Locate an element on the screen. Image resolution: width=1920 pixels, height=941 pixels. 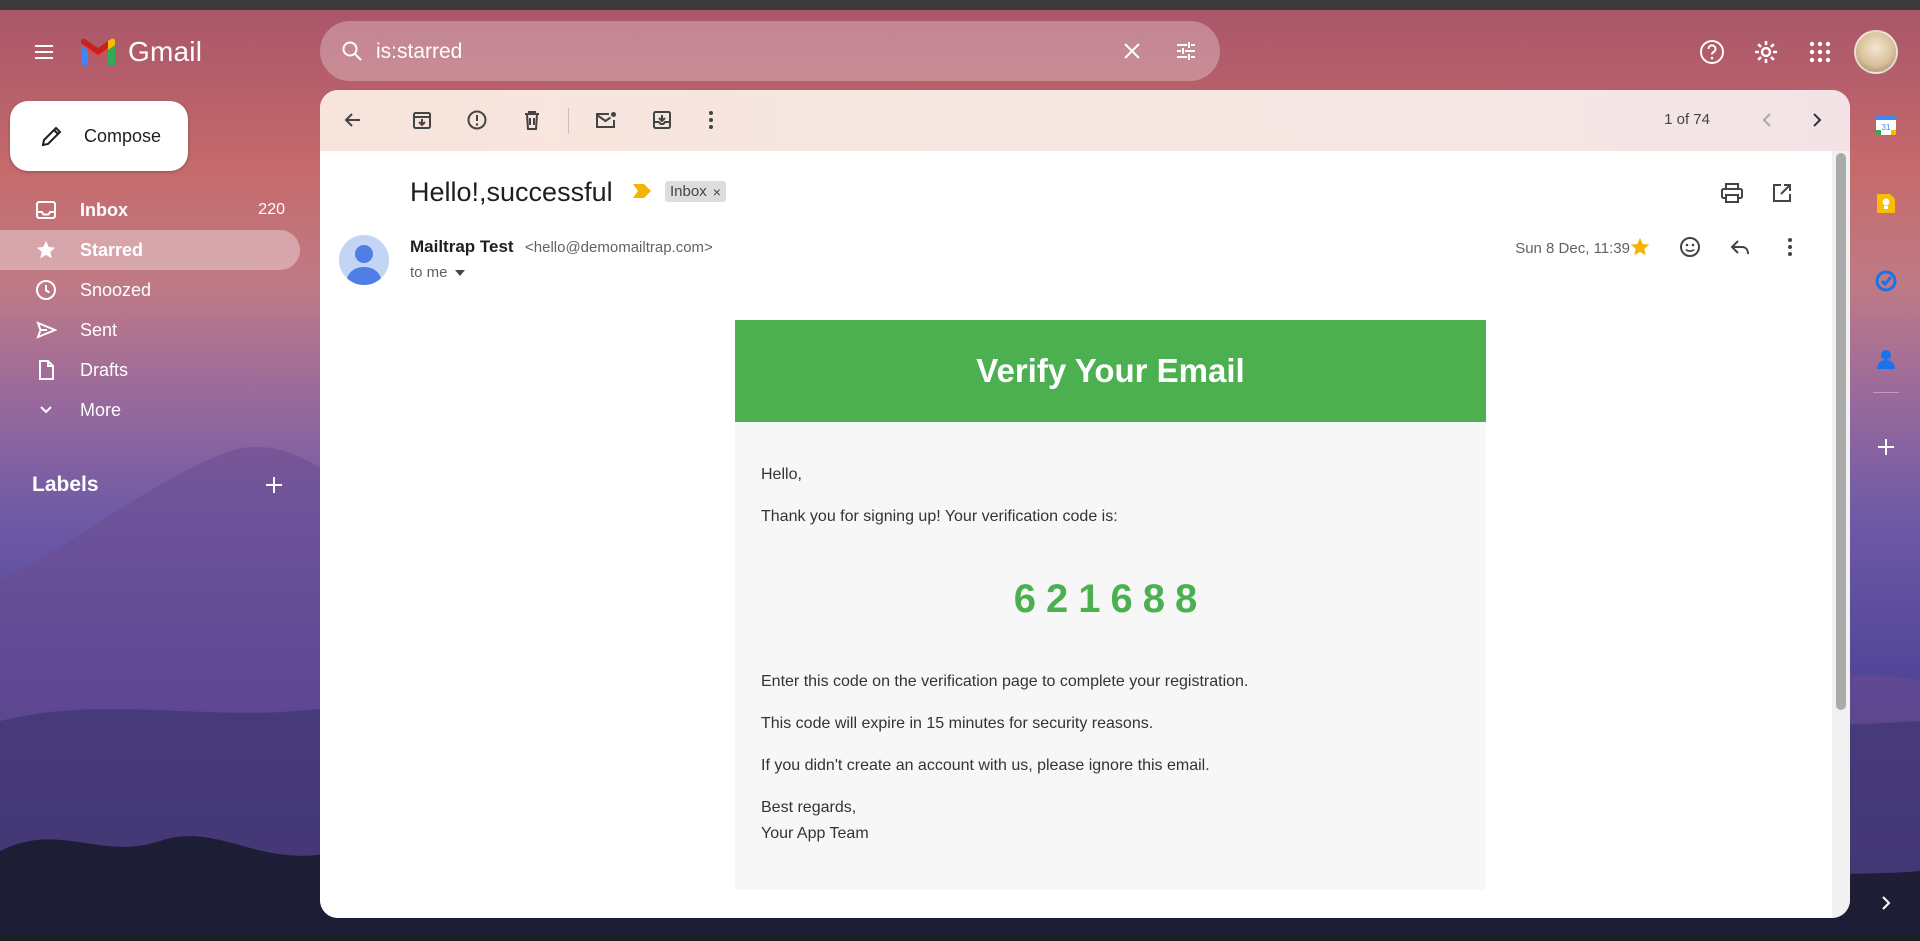
sidebar-item-snoozed: Snoozed is located at coordinates (150, 290).